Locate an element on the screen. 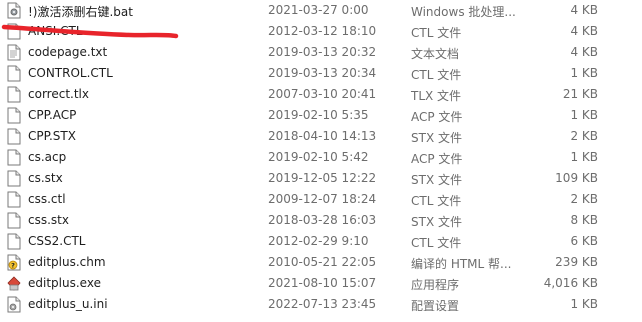 The image size is (642, 322). file-date: 2019-12-05 12:22 is located at coordinates (322, 178).